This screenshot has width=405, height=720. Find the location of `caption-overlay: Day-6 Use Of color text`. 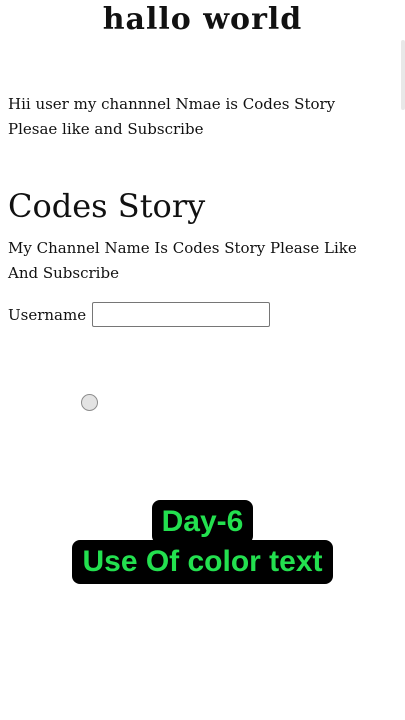

caption-overlay: Day-6 Use Of color text is located at coordinates (202, 542).